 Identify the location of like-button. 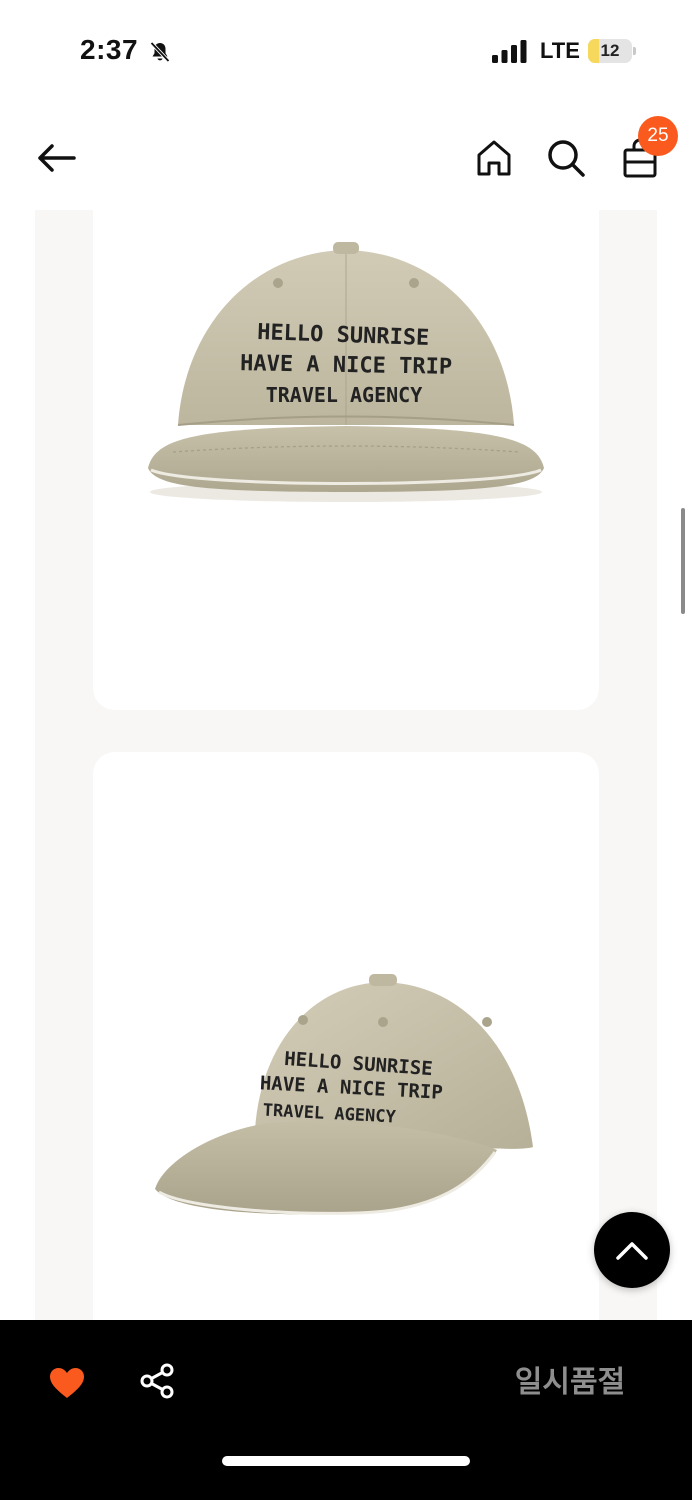
(67, 1383).